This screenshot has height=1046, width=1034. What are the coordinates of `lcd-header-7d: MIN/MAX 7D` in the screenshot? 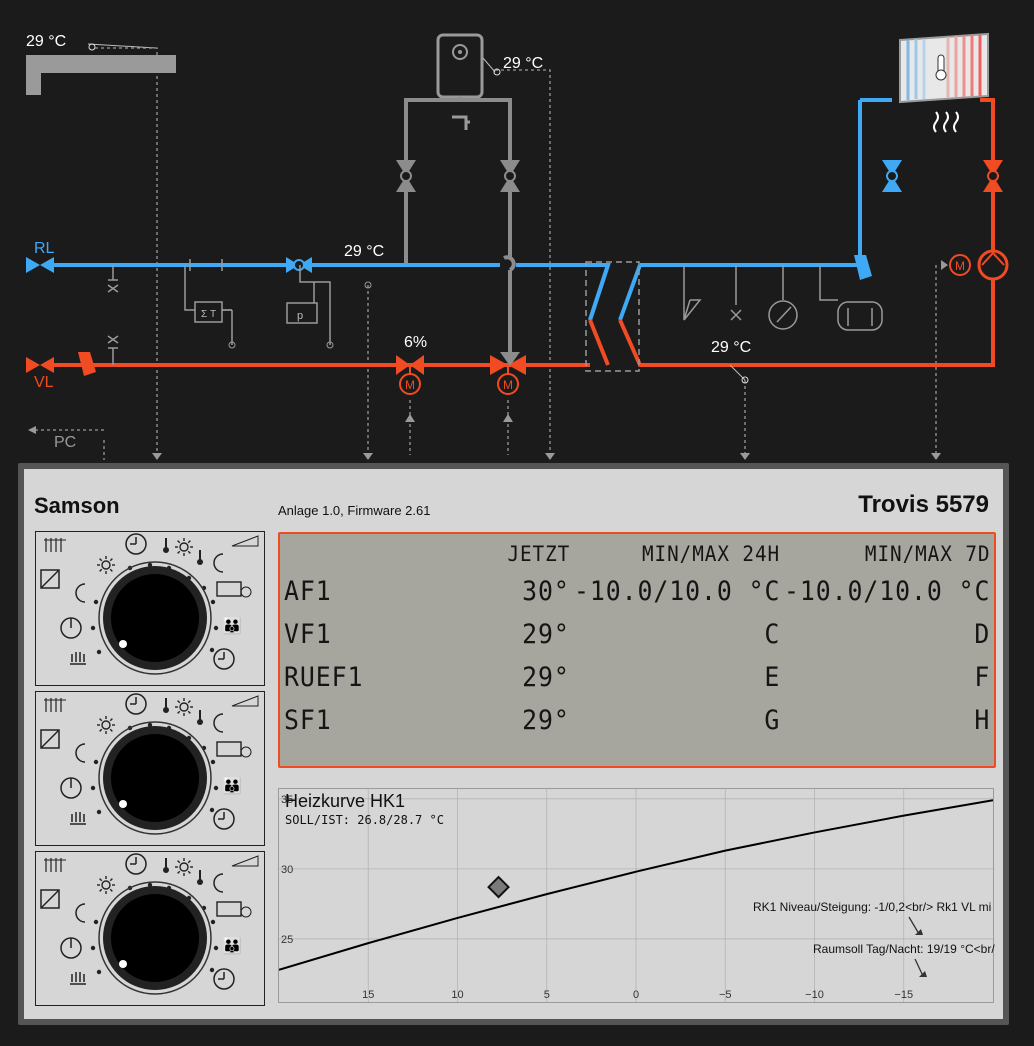 It's located at (927, 554).